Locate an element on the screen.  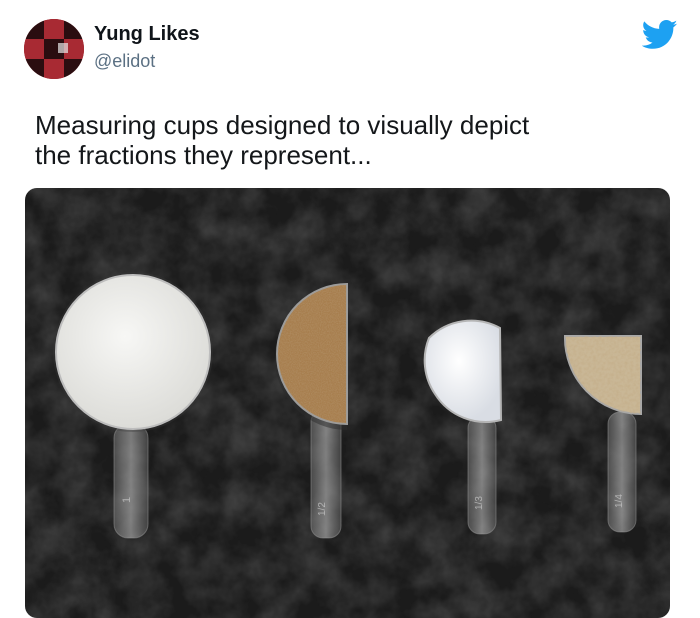
twitter-bird-icon is located at coordinates (659, 35).